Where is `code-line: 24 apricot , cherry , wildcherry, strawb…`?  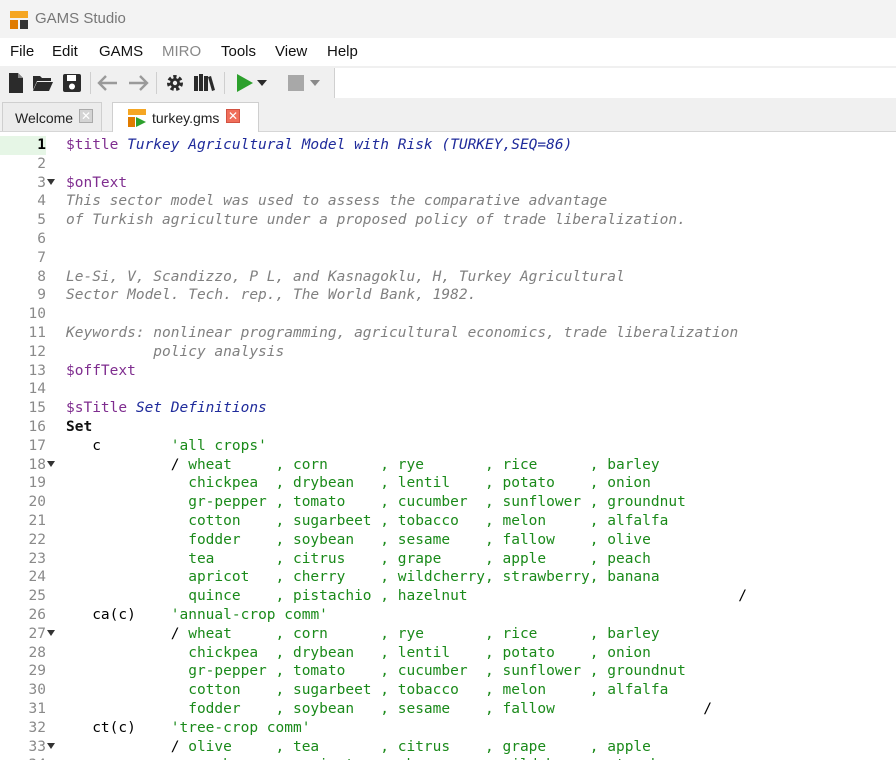
code-line: 24 apricot , cherry , wildcherry, strawb… is located at coordinates (448, 577).